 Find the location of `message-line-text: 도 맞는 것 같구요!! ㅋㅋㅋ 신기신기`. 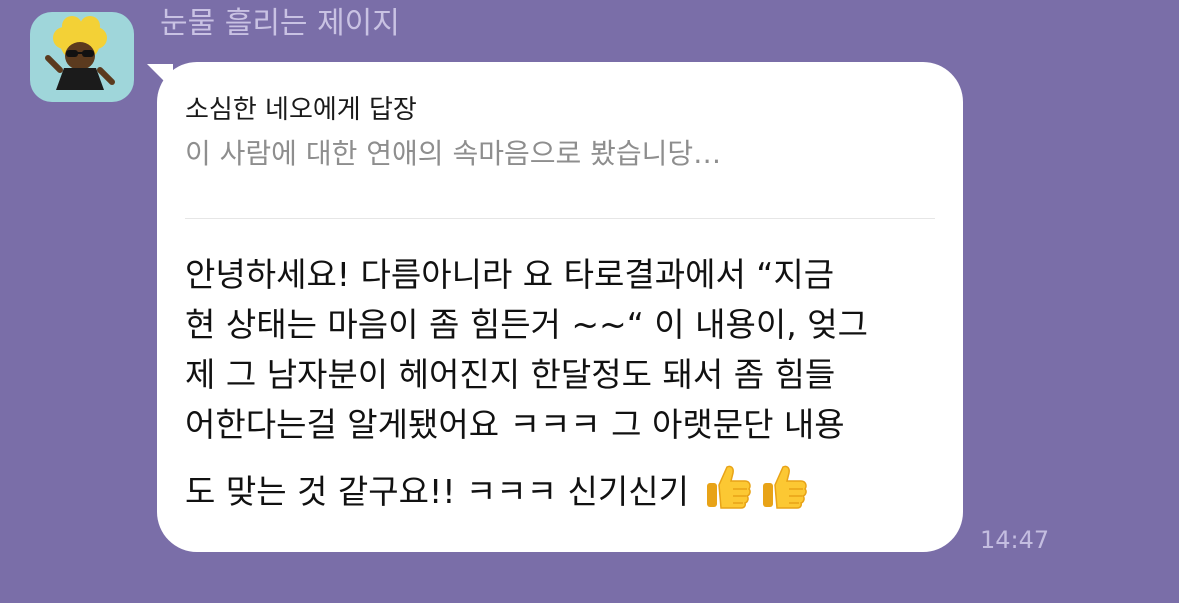

message-line-text: 도 맞는 것 같구요!! ㅋㅋㅋ 신기신기 is located at coordinates (437, 491).